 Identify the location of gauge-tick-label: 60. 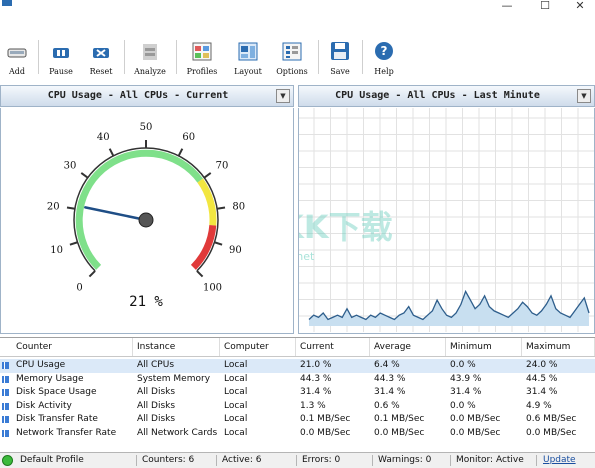
(188, 137).